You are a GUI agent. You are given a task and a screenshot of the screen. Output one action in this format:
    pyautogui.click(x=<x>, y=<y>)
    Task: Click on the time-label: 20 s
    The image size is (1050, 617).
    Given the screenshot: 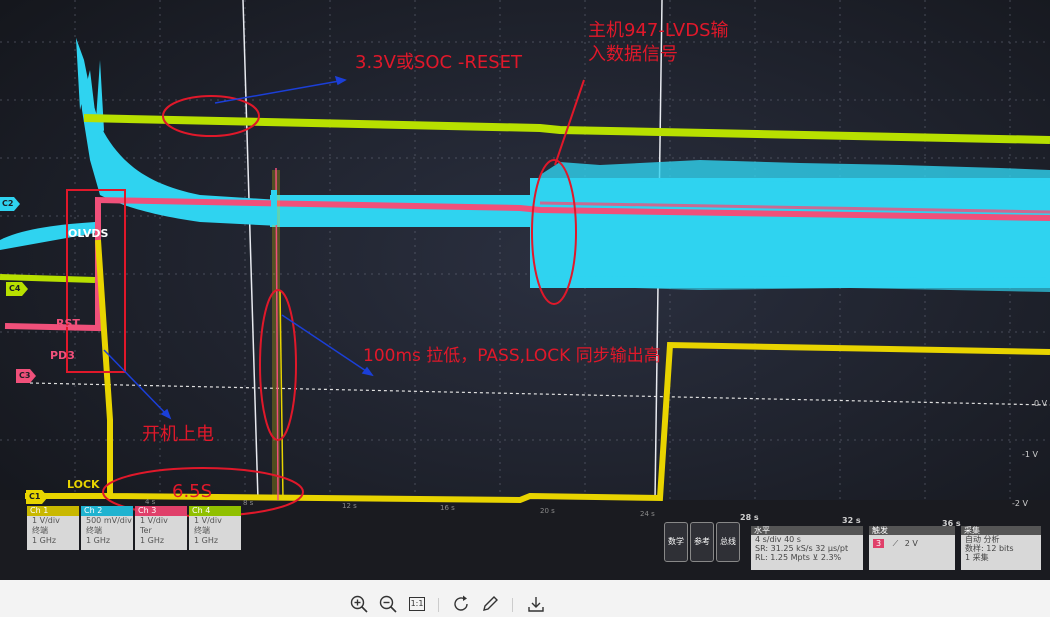 What is the action you would take?
    pyautogui.click(x=547, y=511)
    